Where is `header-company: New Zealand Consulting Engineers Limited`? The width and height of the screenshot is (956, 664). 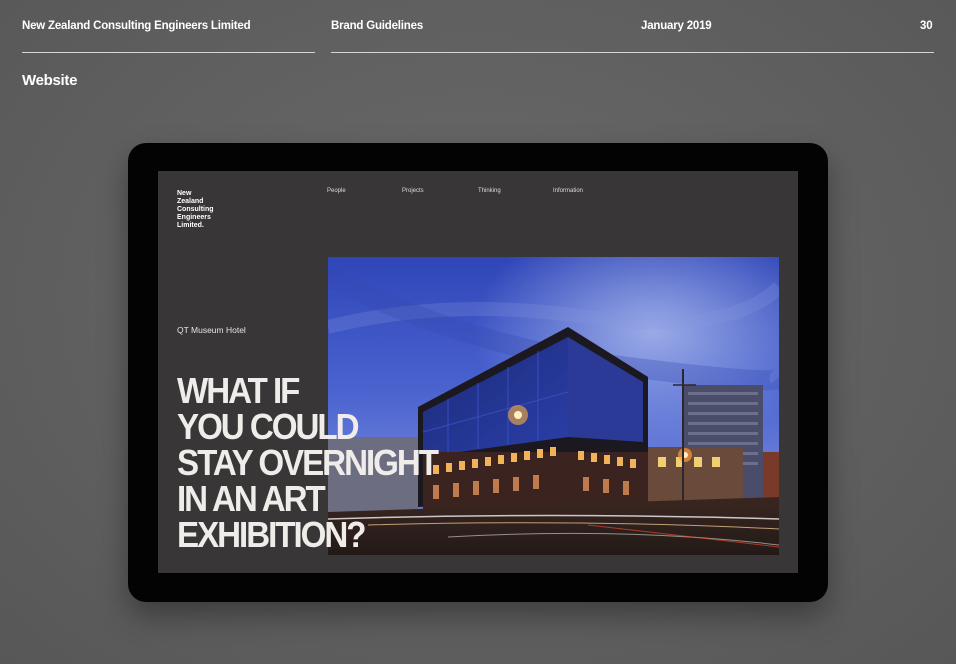 header-company: New Zealand Consulting Engineers Limited is located at coordinates (136, 26).